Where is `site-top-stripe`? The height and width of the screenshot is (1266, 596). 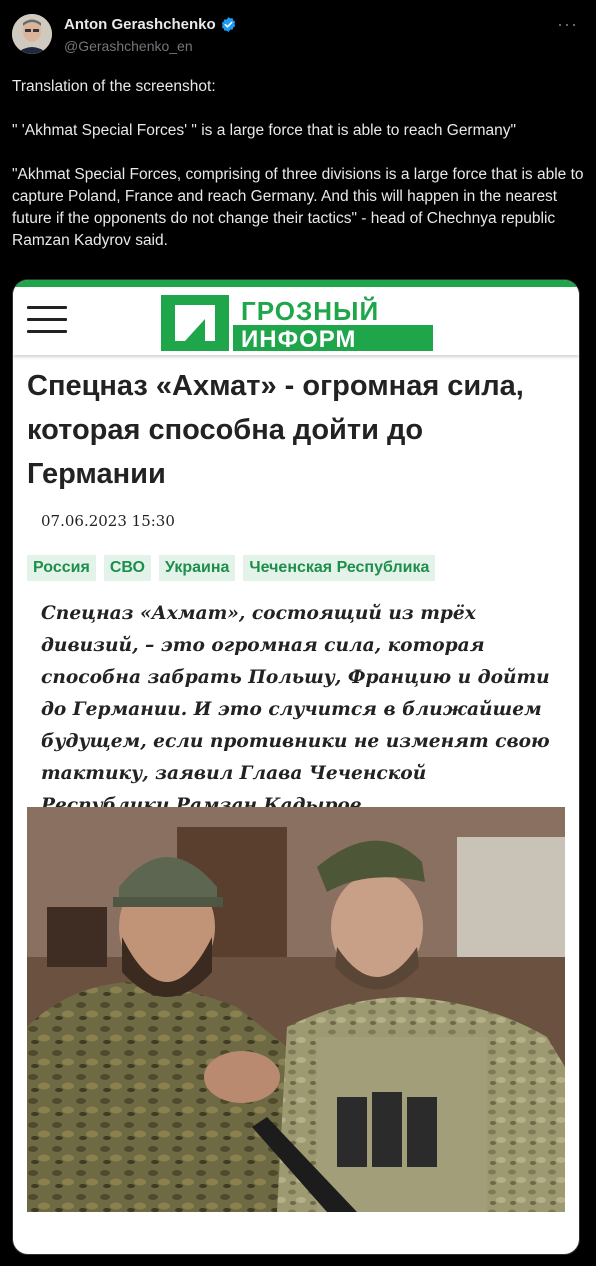
site-top-stripe is located at coordinates (296, 283).